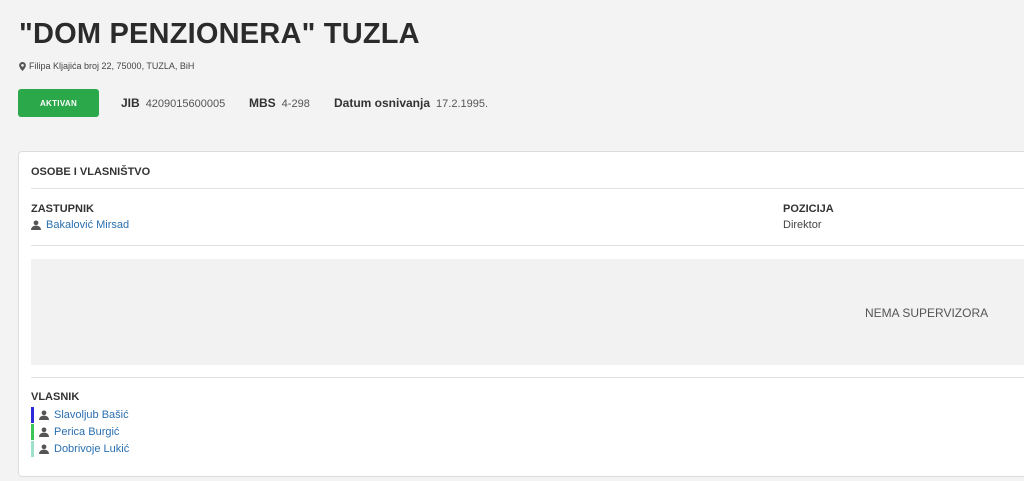 The image size is (1024, 481). I want to click on owner-item: Slavoljub Bašić, so click(80, 415).